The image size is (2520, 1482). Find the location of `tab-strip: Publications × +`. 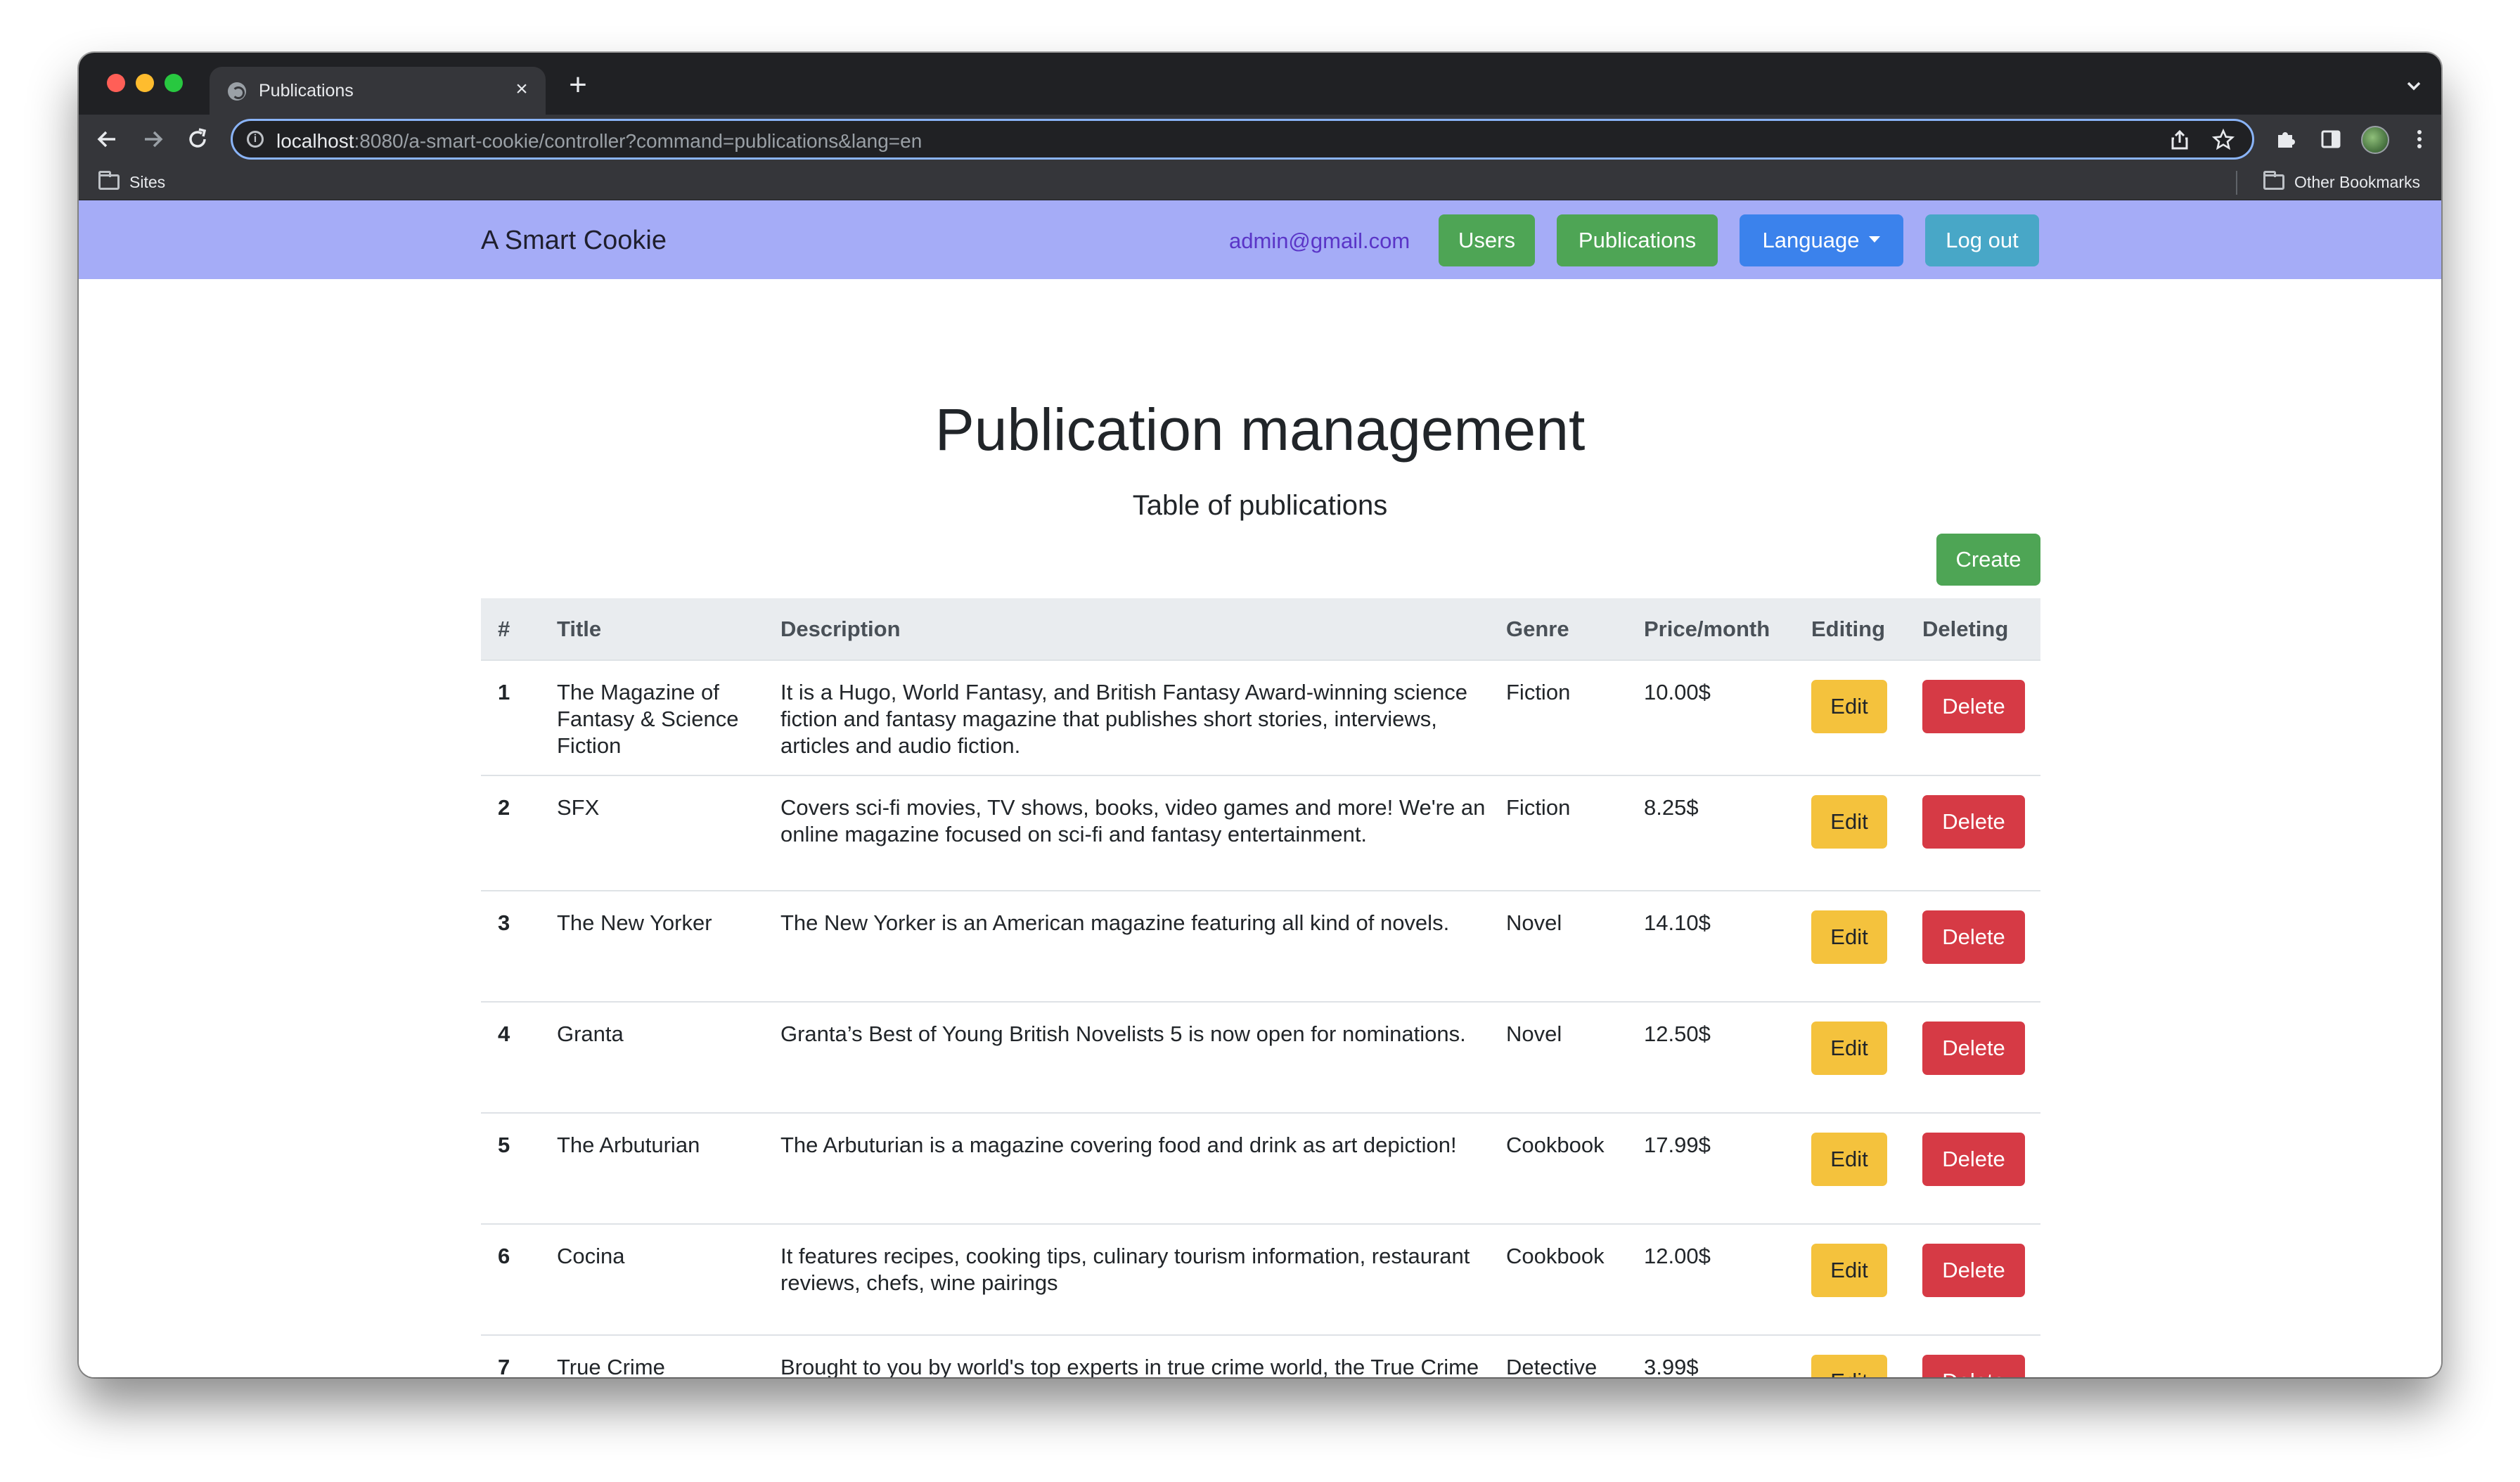

tab-strip: Publications × + is located at coordinates (1260, 84).